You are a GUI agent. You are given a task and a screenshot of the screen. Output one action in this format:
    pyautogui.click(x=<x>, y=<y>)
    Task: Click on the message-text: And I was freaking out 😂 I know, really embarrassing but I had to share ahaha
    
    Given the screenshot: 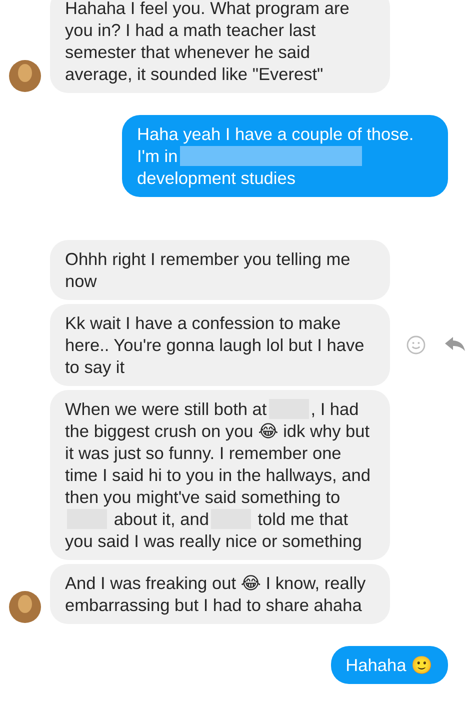 What is the action you would take?
    pyautogui.click(x=216, y=594)
    